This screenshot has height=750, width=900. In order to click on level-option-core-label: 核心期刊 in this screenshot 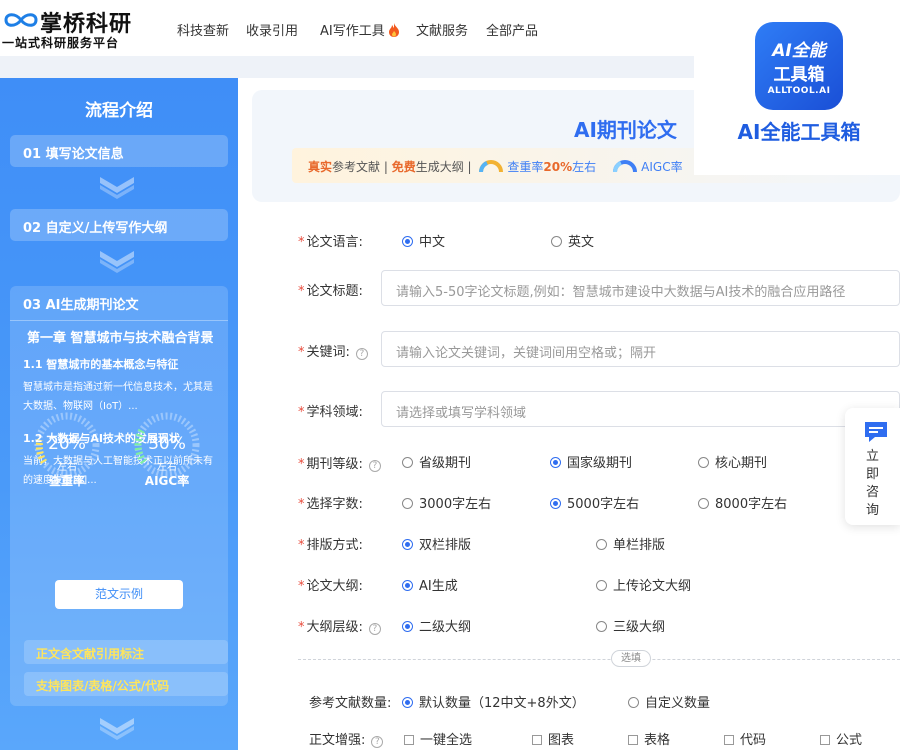, I will do `click(741, 463)`.